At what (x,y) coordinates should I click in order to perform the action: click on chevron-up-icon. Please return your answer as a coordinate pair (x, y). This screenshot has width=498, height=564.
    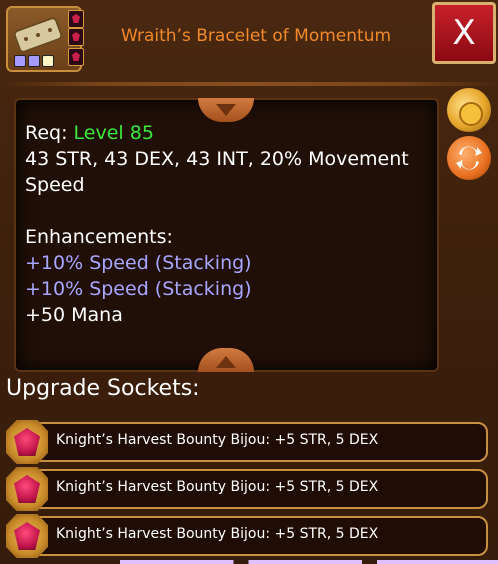
    Looking at the image, I should click on (226, 362).